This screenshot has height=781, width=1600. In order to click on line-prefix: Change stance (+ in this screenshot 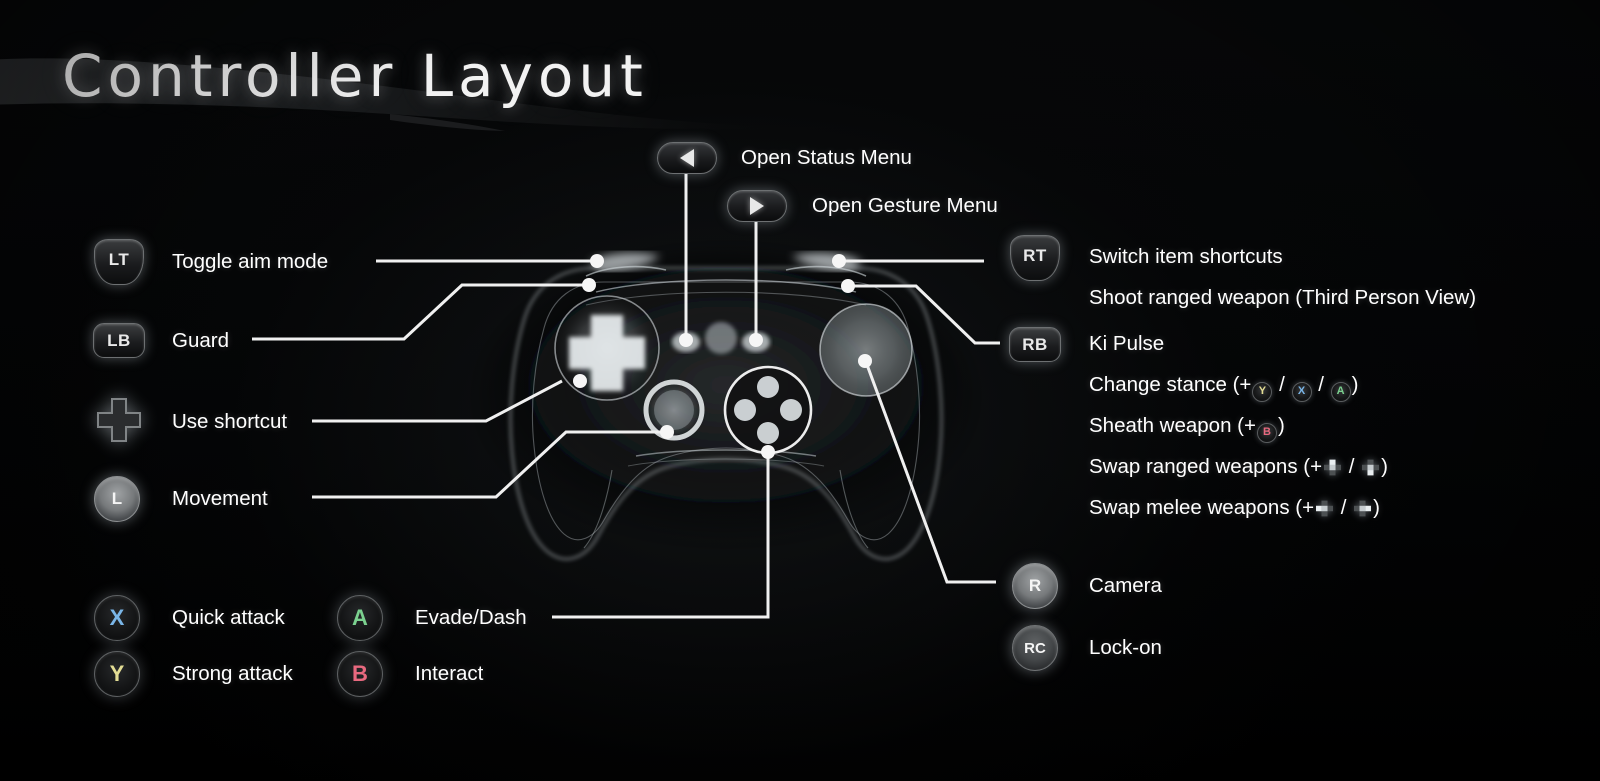, I will do `click(1170, 384)`.